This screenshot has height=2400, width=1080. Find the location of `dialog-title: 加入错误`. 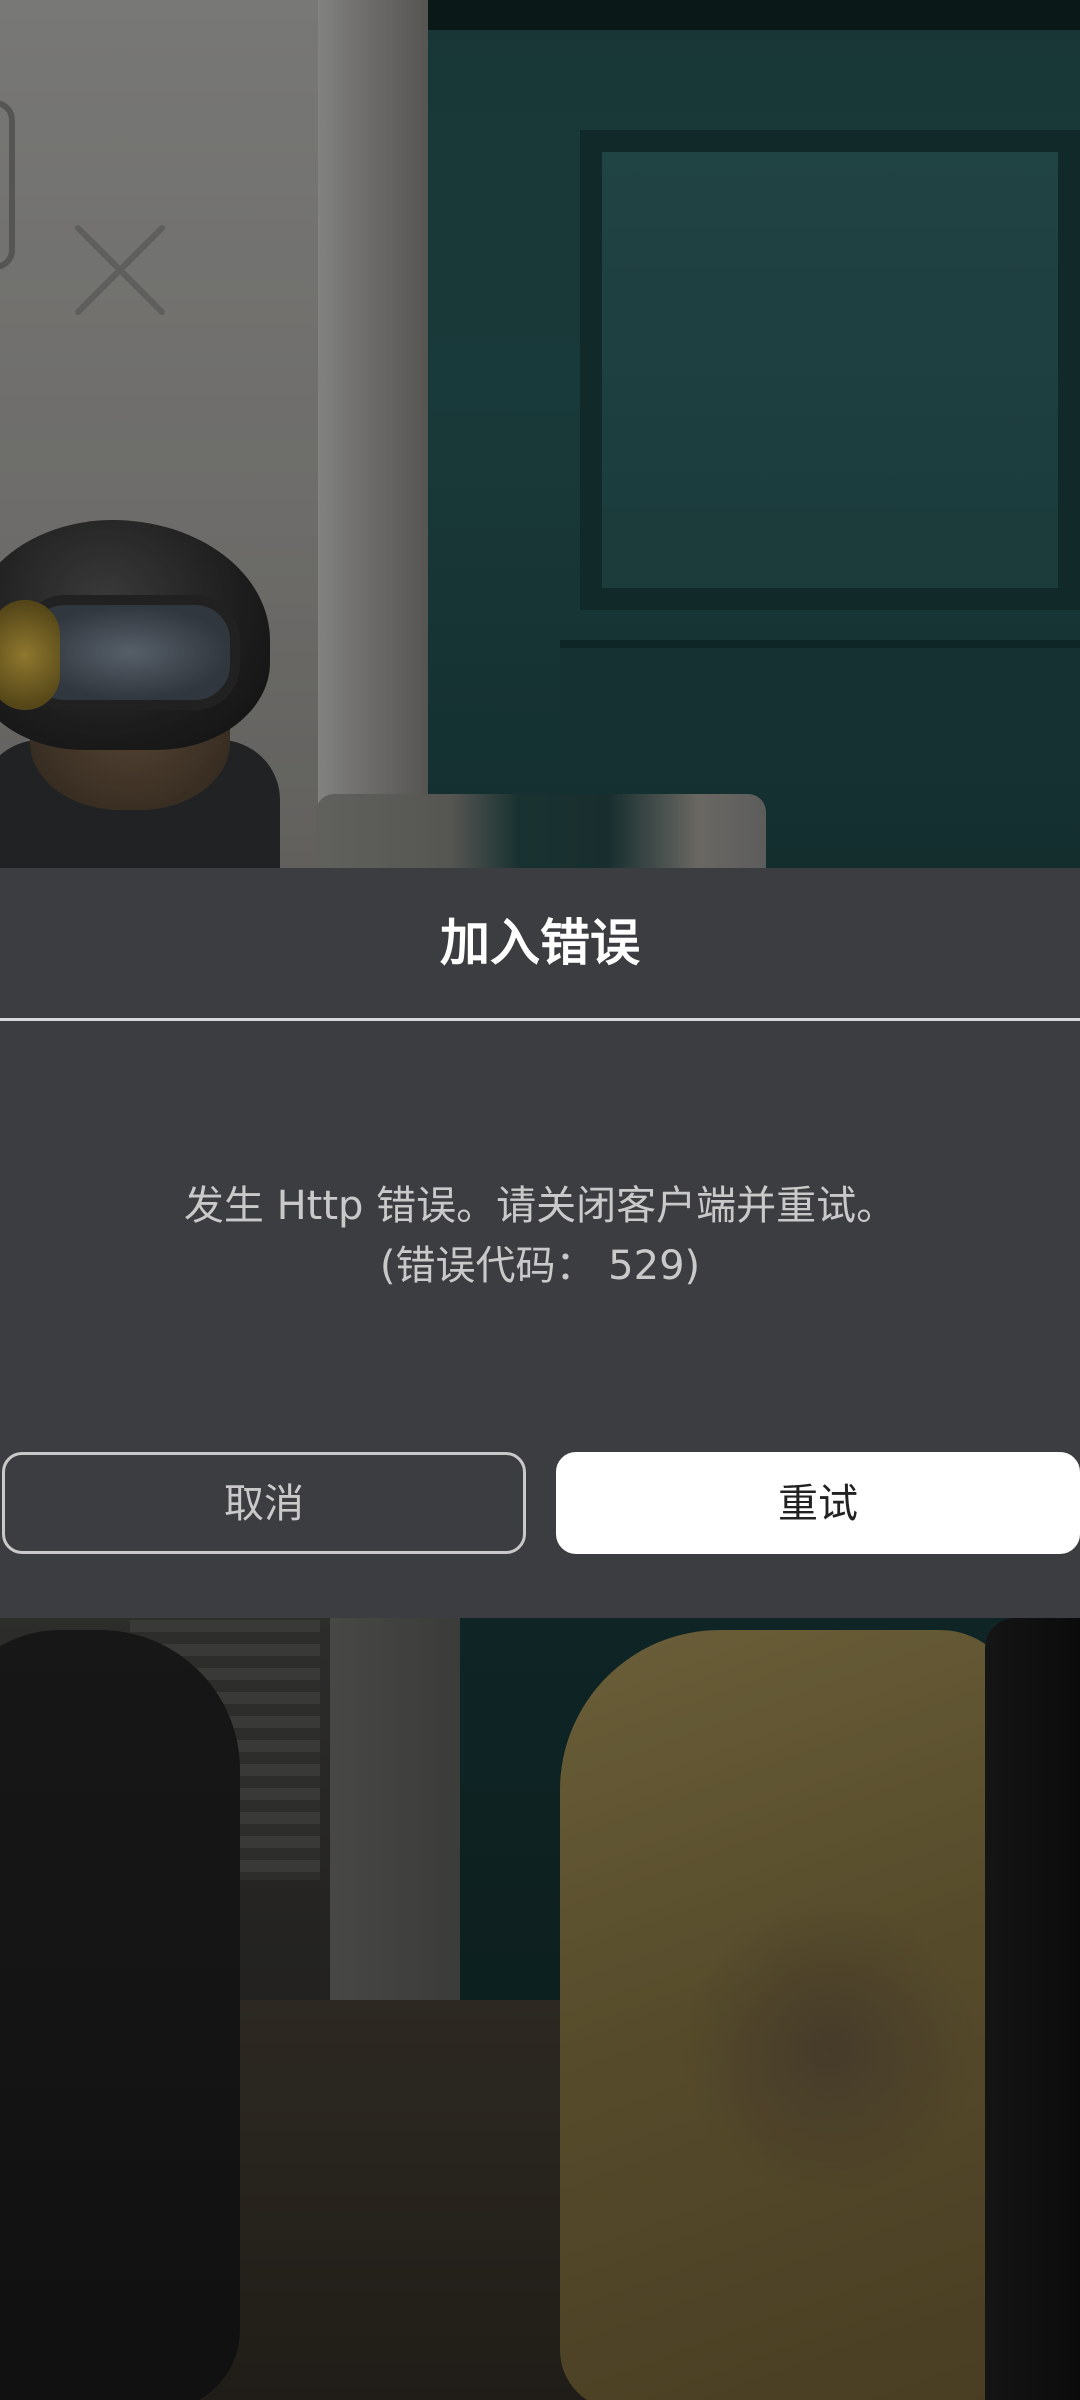

dialog-title: 加入错误 is located at coordinates (540, 943).